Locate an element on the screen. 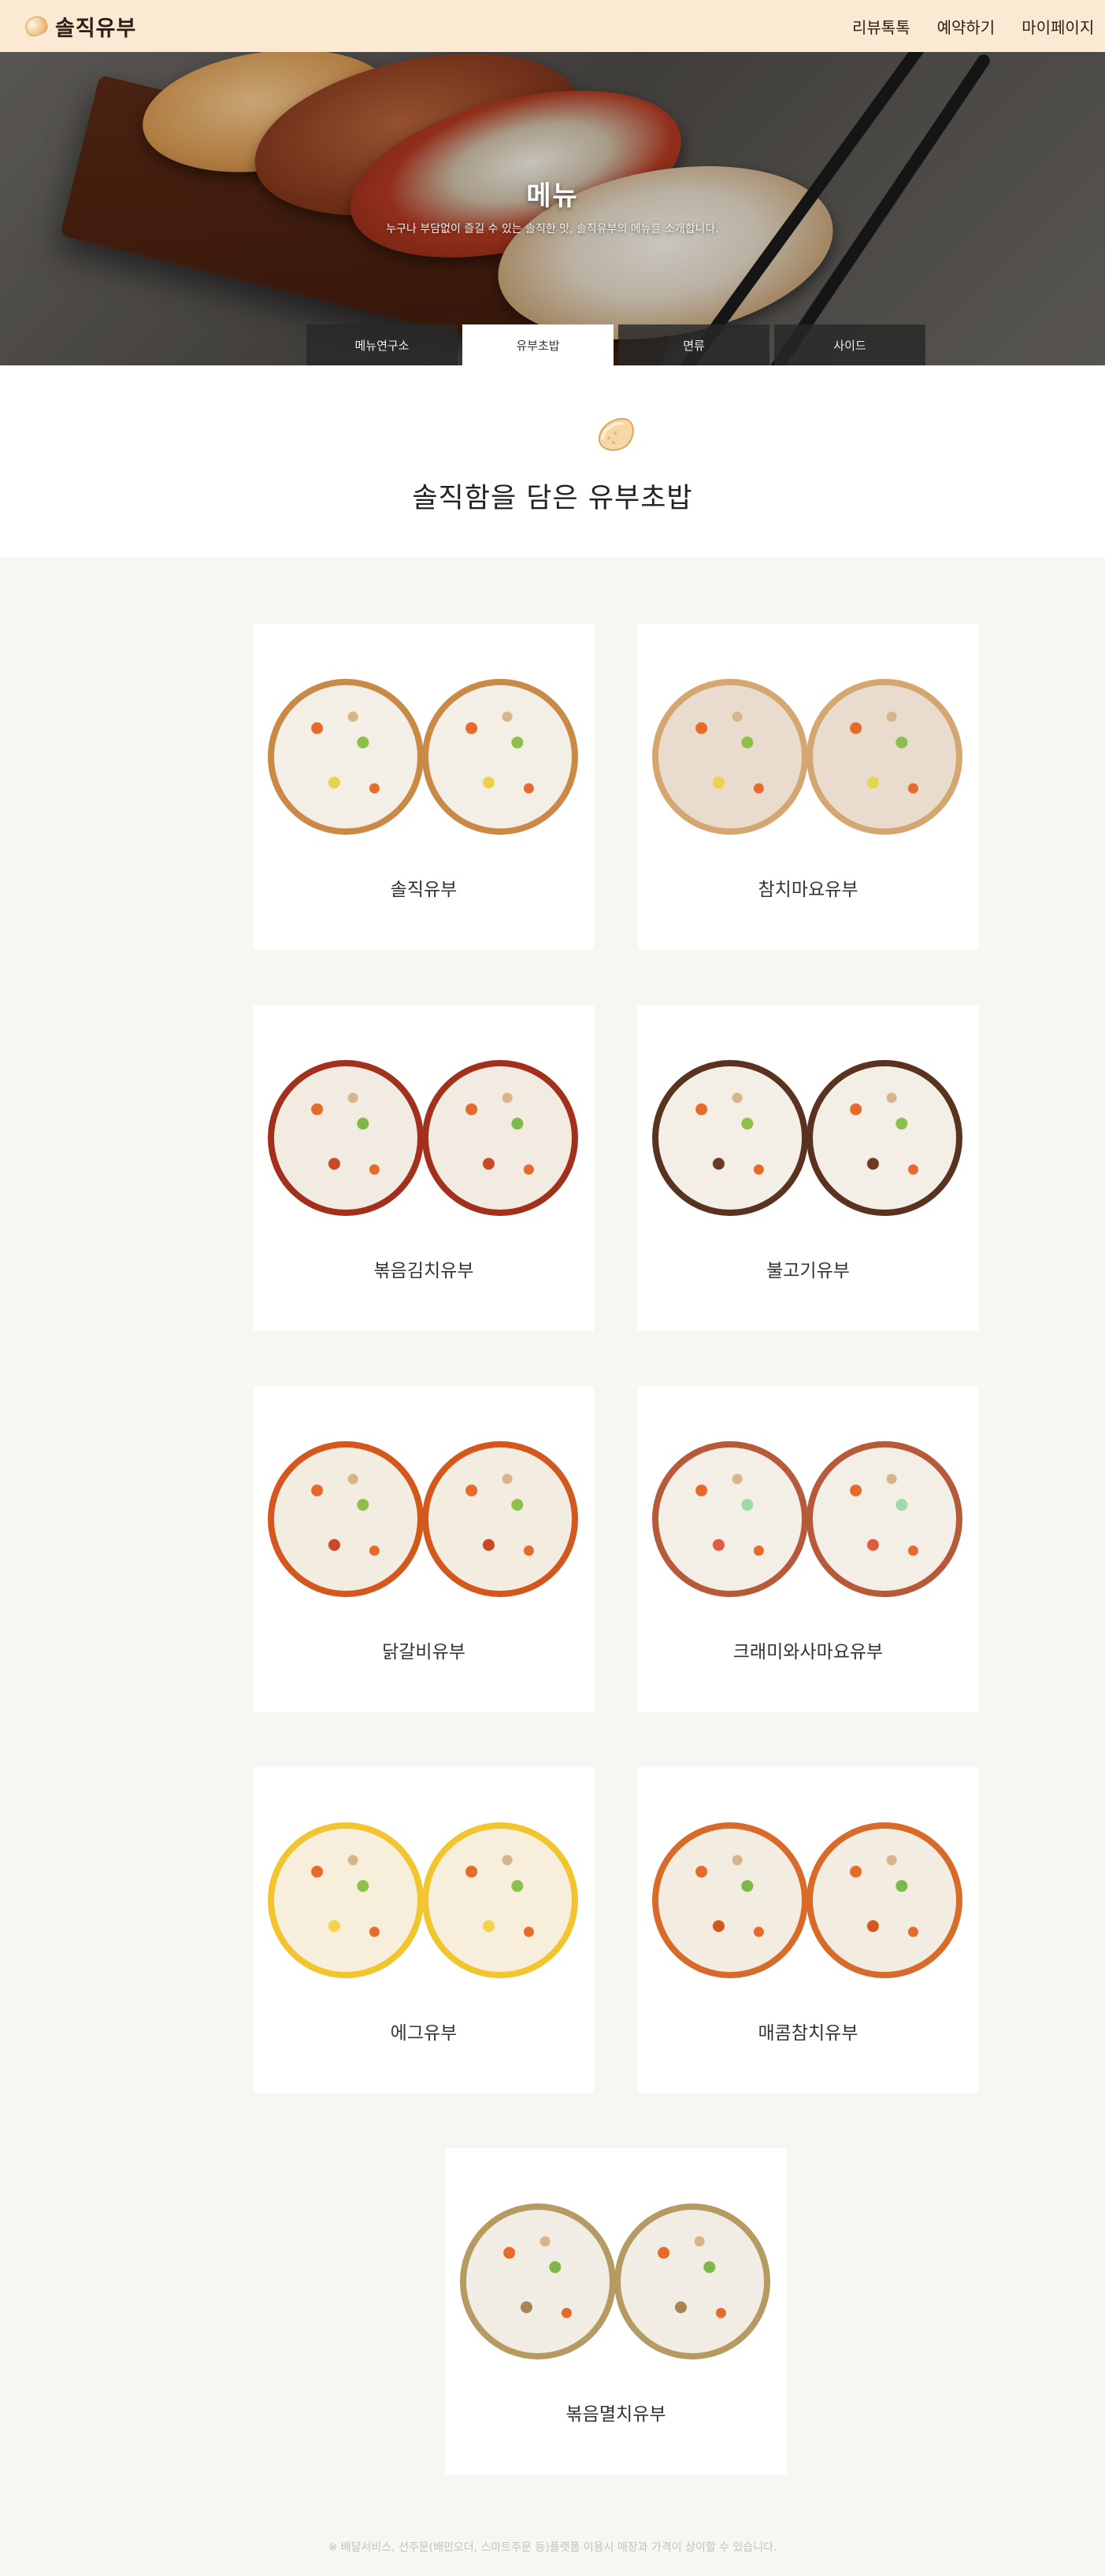 Image resolution: width=1105 pixels, height=2576 pixels. hero-title: 메뉴 is located at coordinates (552, 196).